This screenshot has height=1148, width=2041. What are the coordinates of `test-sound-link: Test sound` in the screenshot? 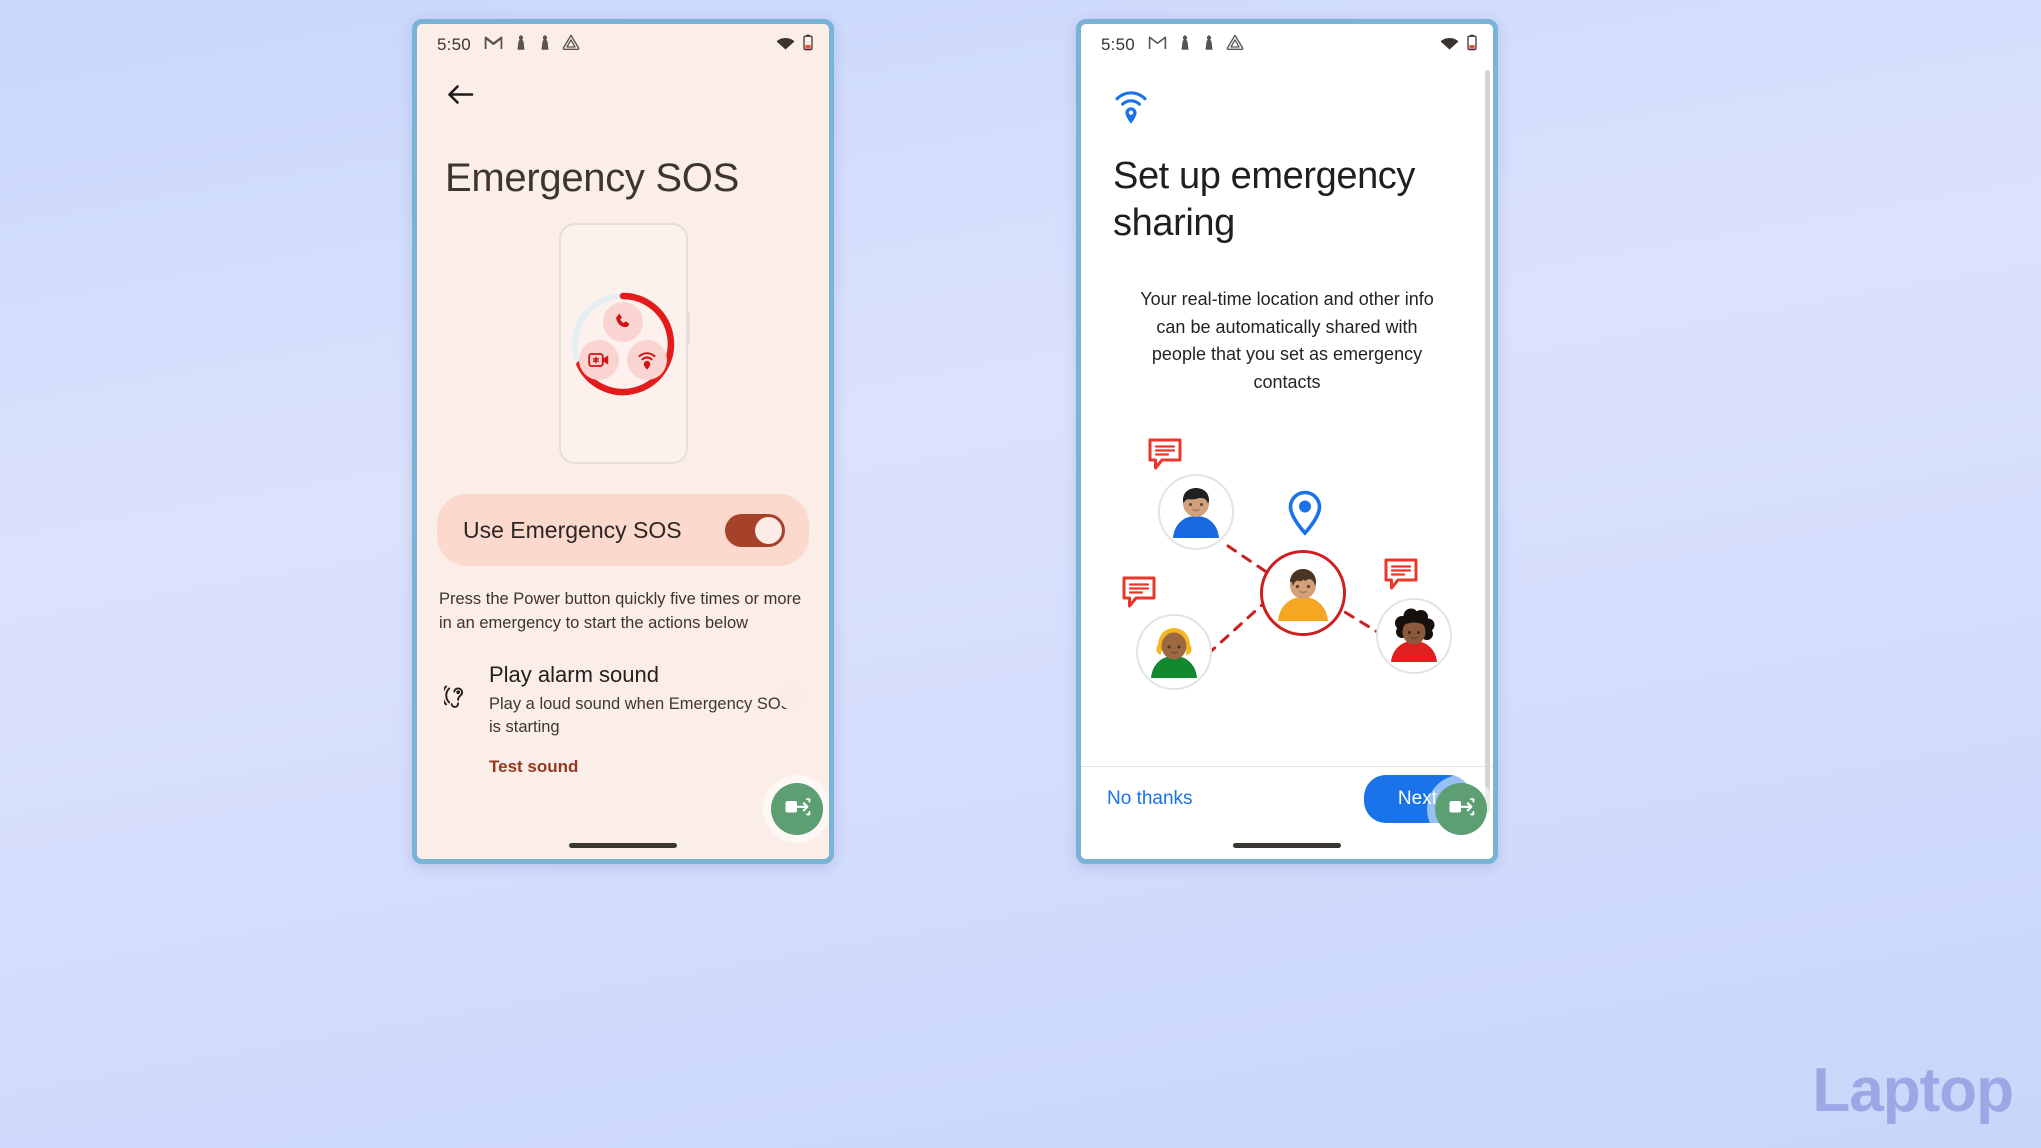 It's located at (533, 767).